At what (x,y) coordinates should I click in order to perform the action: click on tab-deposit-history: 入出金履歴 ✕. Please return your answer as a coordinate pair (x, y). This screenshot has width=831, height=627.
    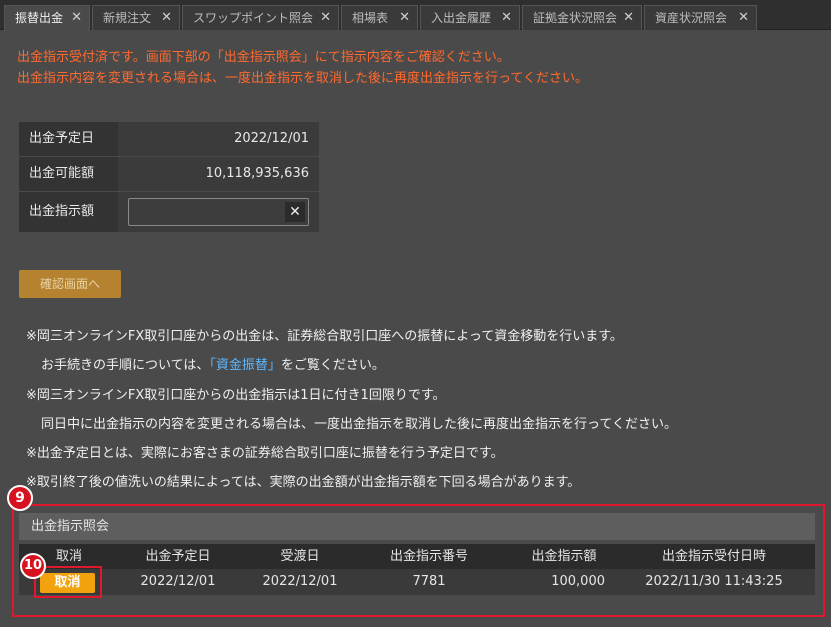
    Looking at the image, I should click on (470, 17).